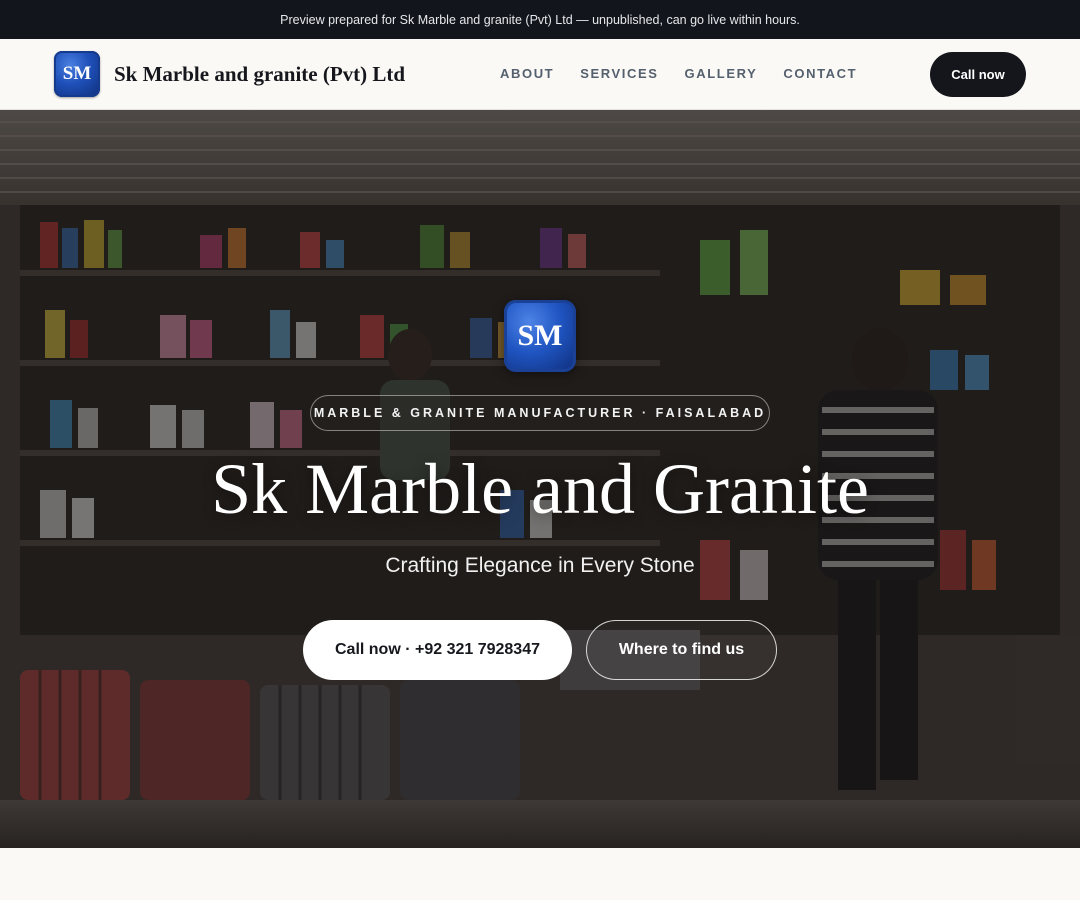  What do you see at coordinates (540, 489) in the screenshot?
I see `hero-title: Sk Marble and Granite` at bounding box center [540, 489].